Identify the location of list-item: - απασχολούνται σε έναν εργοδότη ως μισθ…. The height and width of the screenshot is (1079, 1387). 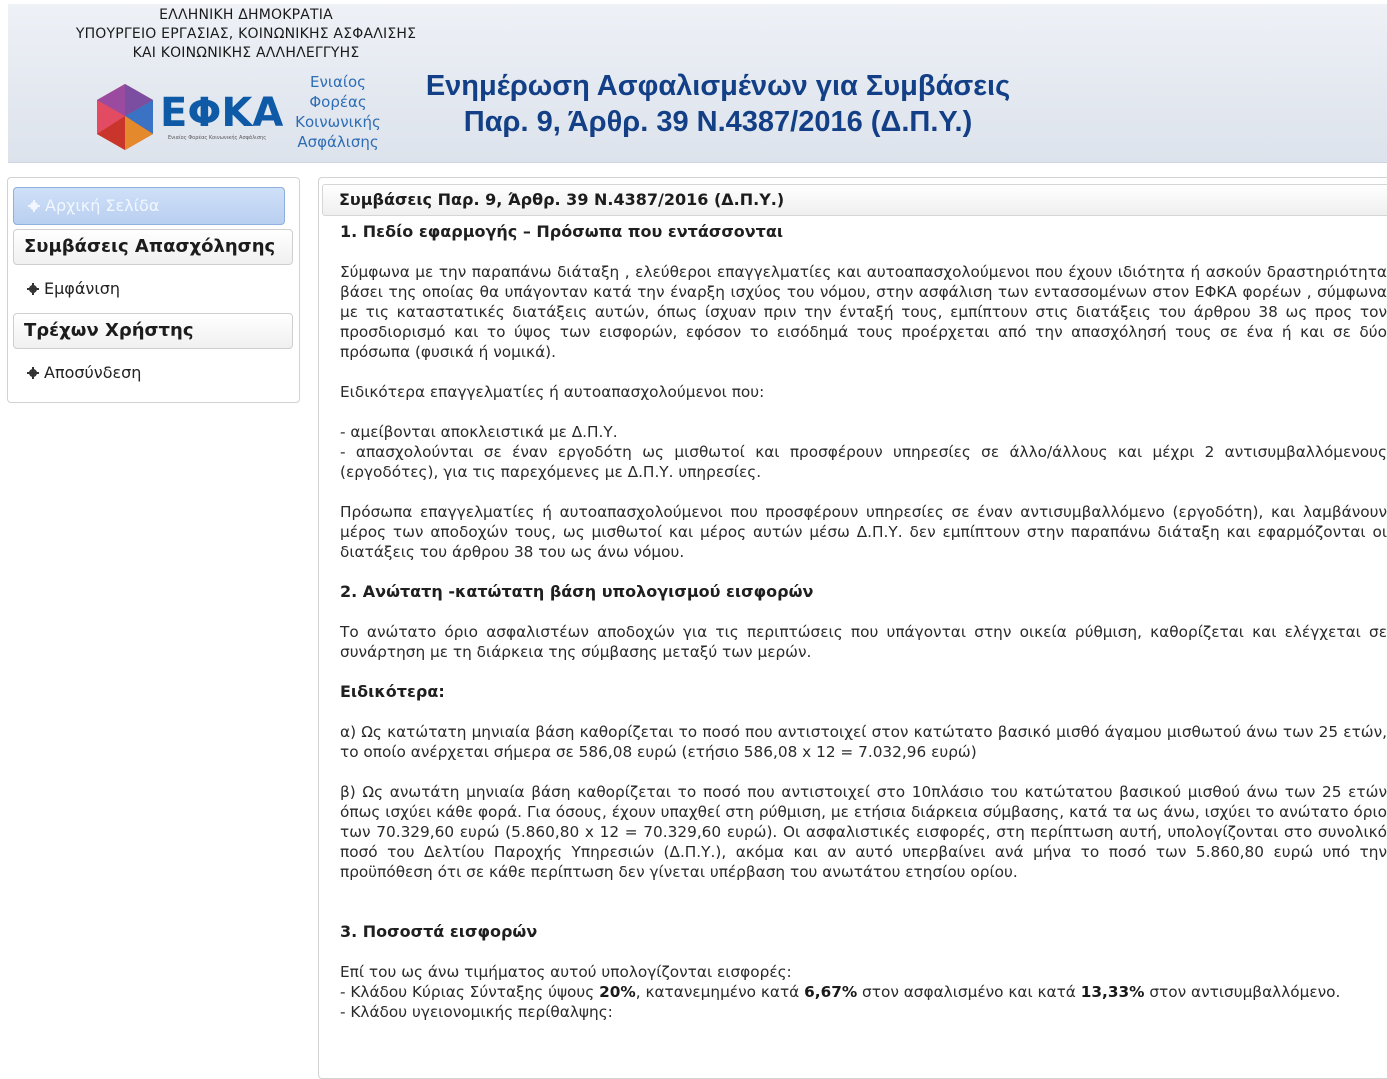
(863, 462).